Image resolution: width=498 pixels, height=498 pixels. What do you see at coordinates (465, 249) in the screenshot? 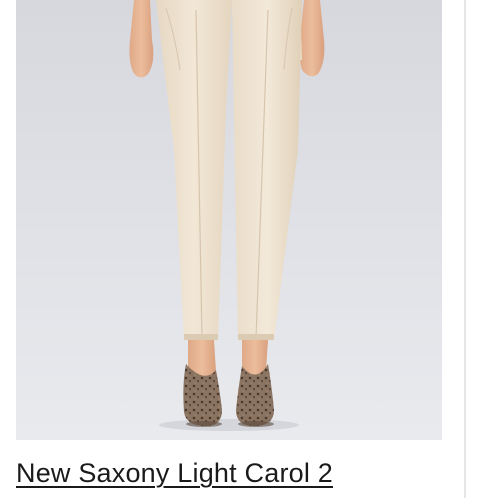
I see `right-divider` at bounding box center [465, 249].